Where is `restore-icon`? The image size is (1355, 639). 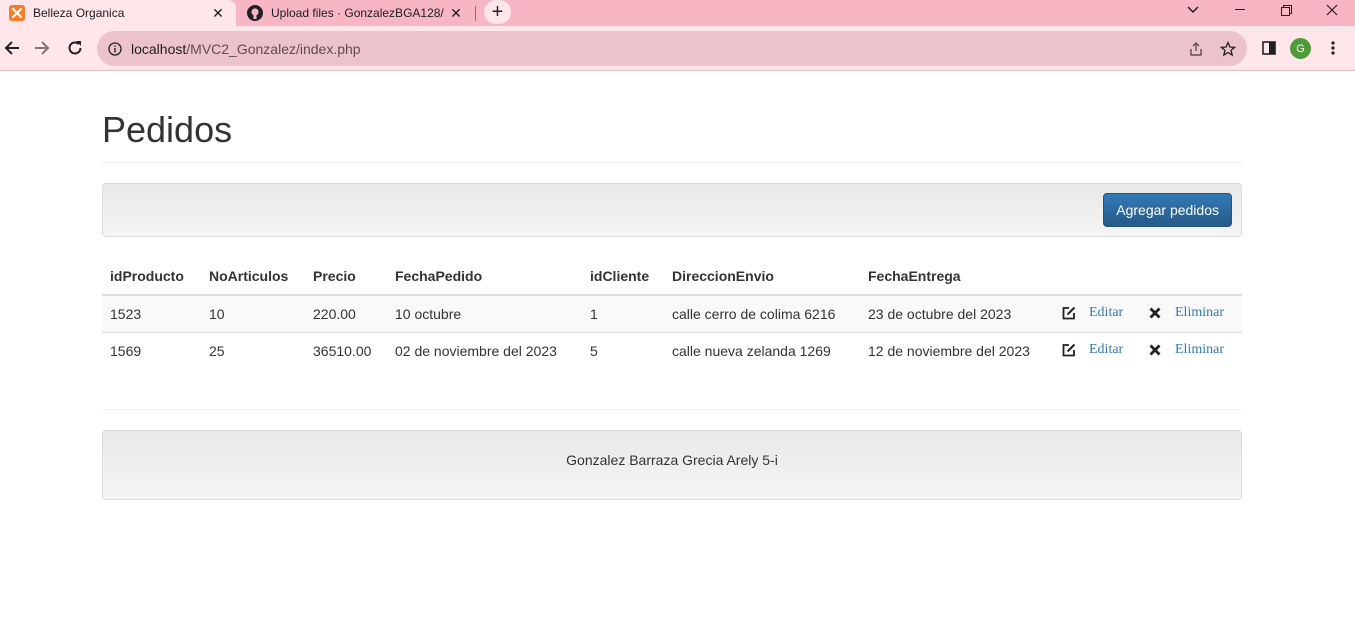
restore-icon is located at coordinates (1286, 10).